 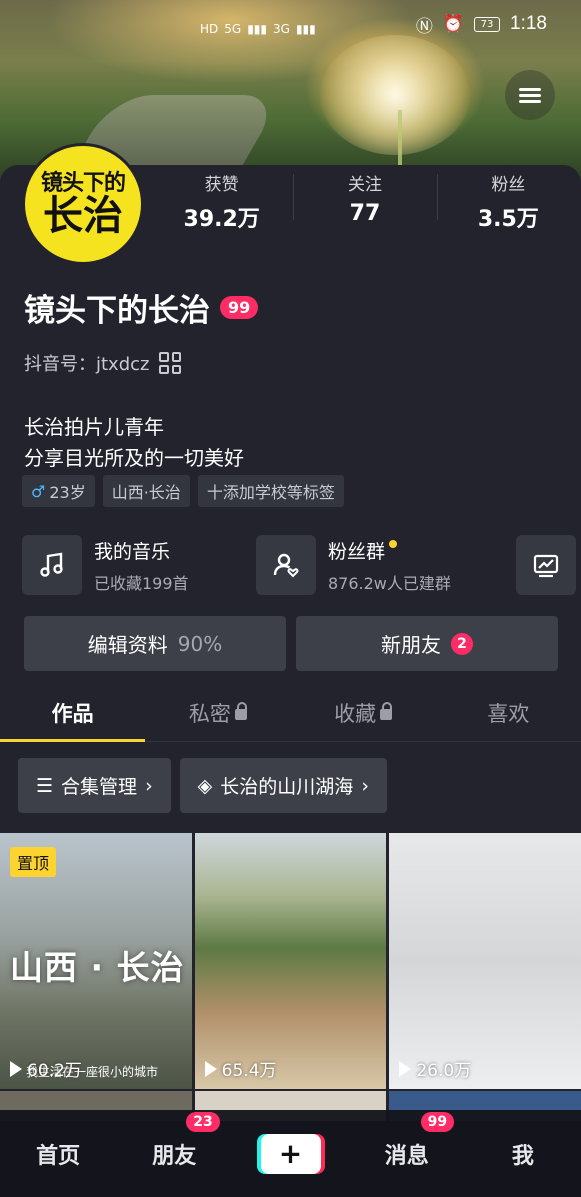 What do you see at coordinates (52, 565) in the screenshot?
I see `music-note-icon` at bounding box center [52, 565].